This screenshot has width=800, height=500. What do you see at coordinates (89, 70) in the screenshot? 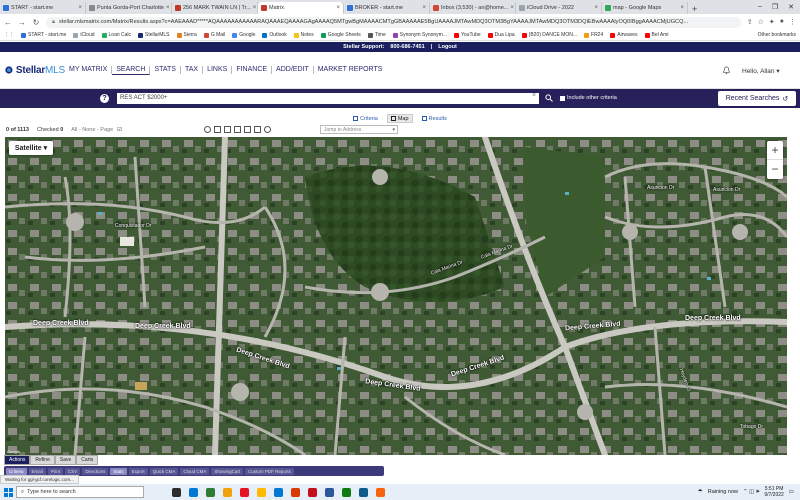
I see `nav-item: MY MATRIX` at bounding box center [89, 70].